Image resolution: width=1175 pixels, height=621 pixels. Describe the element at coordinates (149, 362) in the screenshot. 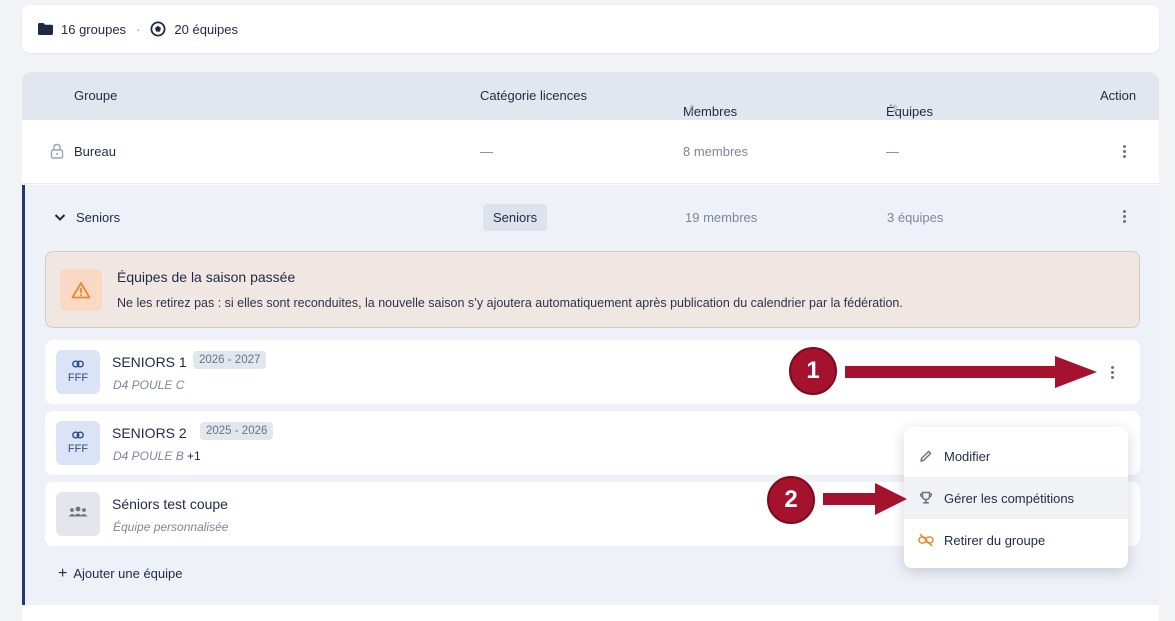

I see `team-name: SENIORS 1` at that location.